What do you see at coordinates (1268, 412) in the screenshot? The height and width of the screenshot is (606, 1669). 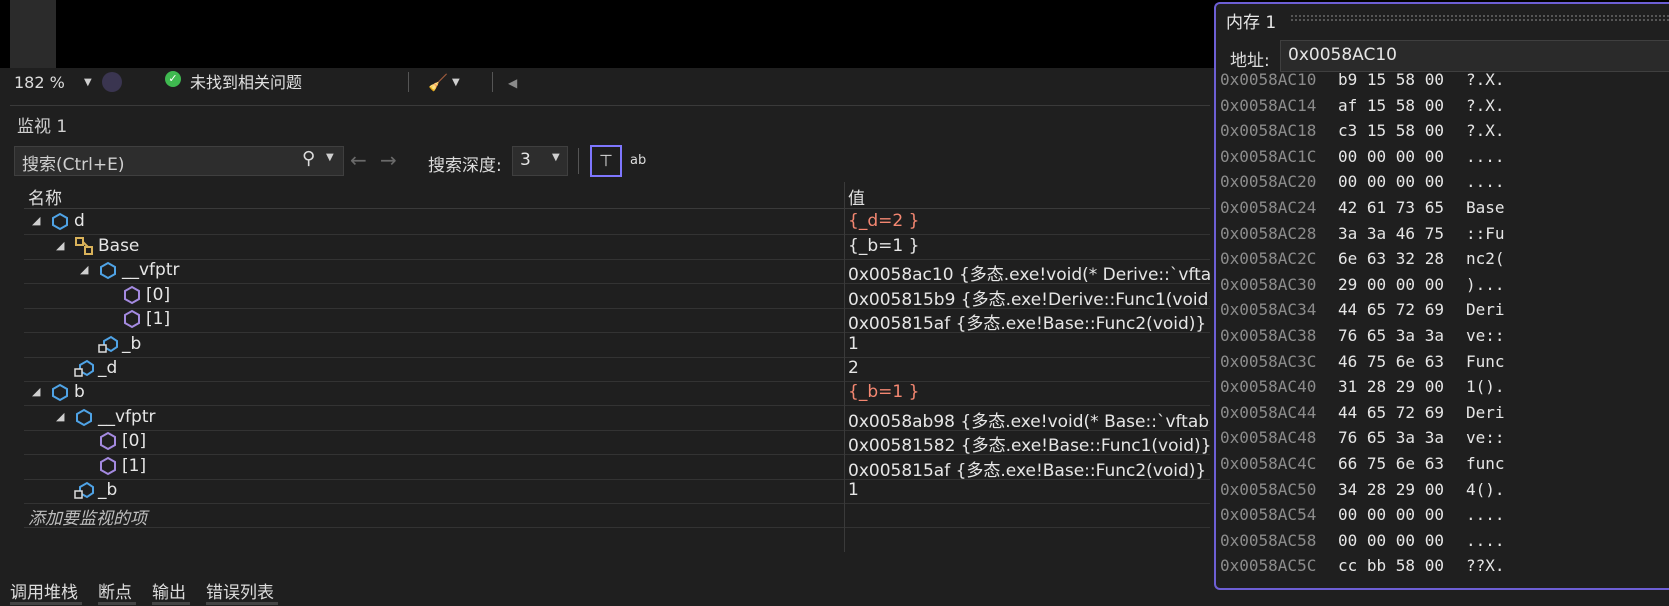 I see `memory-address: 0x0058AC44` at bounding box center [1268, 412].